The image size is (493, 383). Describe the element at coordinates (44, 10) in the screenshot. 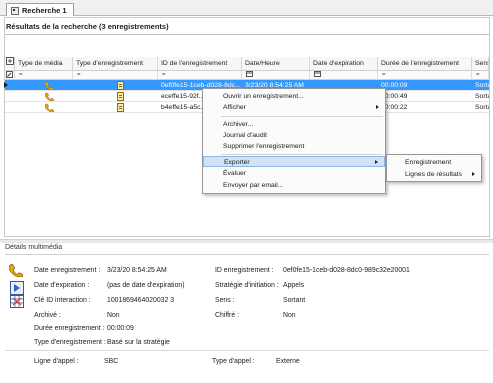

I see `tab-label: Recherche 1` at that location.